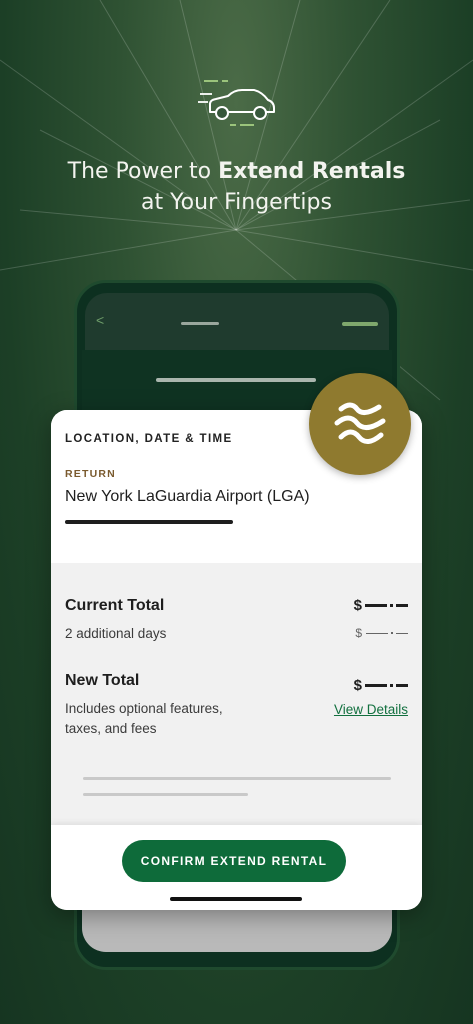 The height and width of the screenshot is (1024, 473). I want to click on headline-prefix: The Power to, so click(143, 171).